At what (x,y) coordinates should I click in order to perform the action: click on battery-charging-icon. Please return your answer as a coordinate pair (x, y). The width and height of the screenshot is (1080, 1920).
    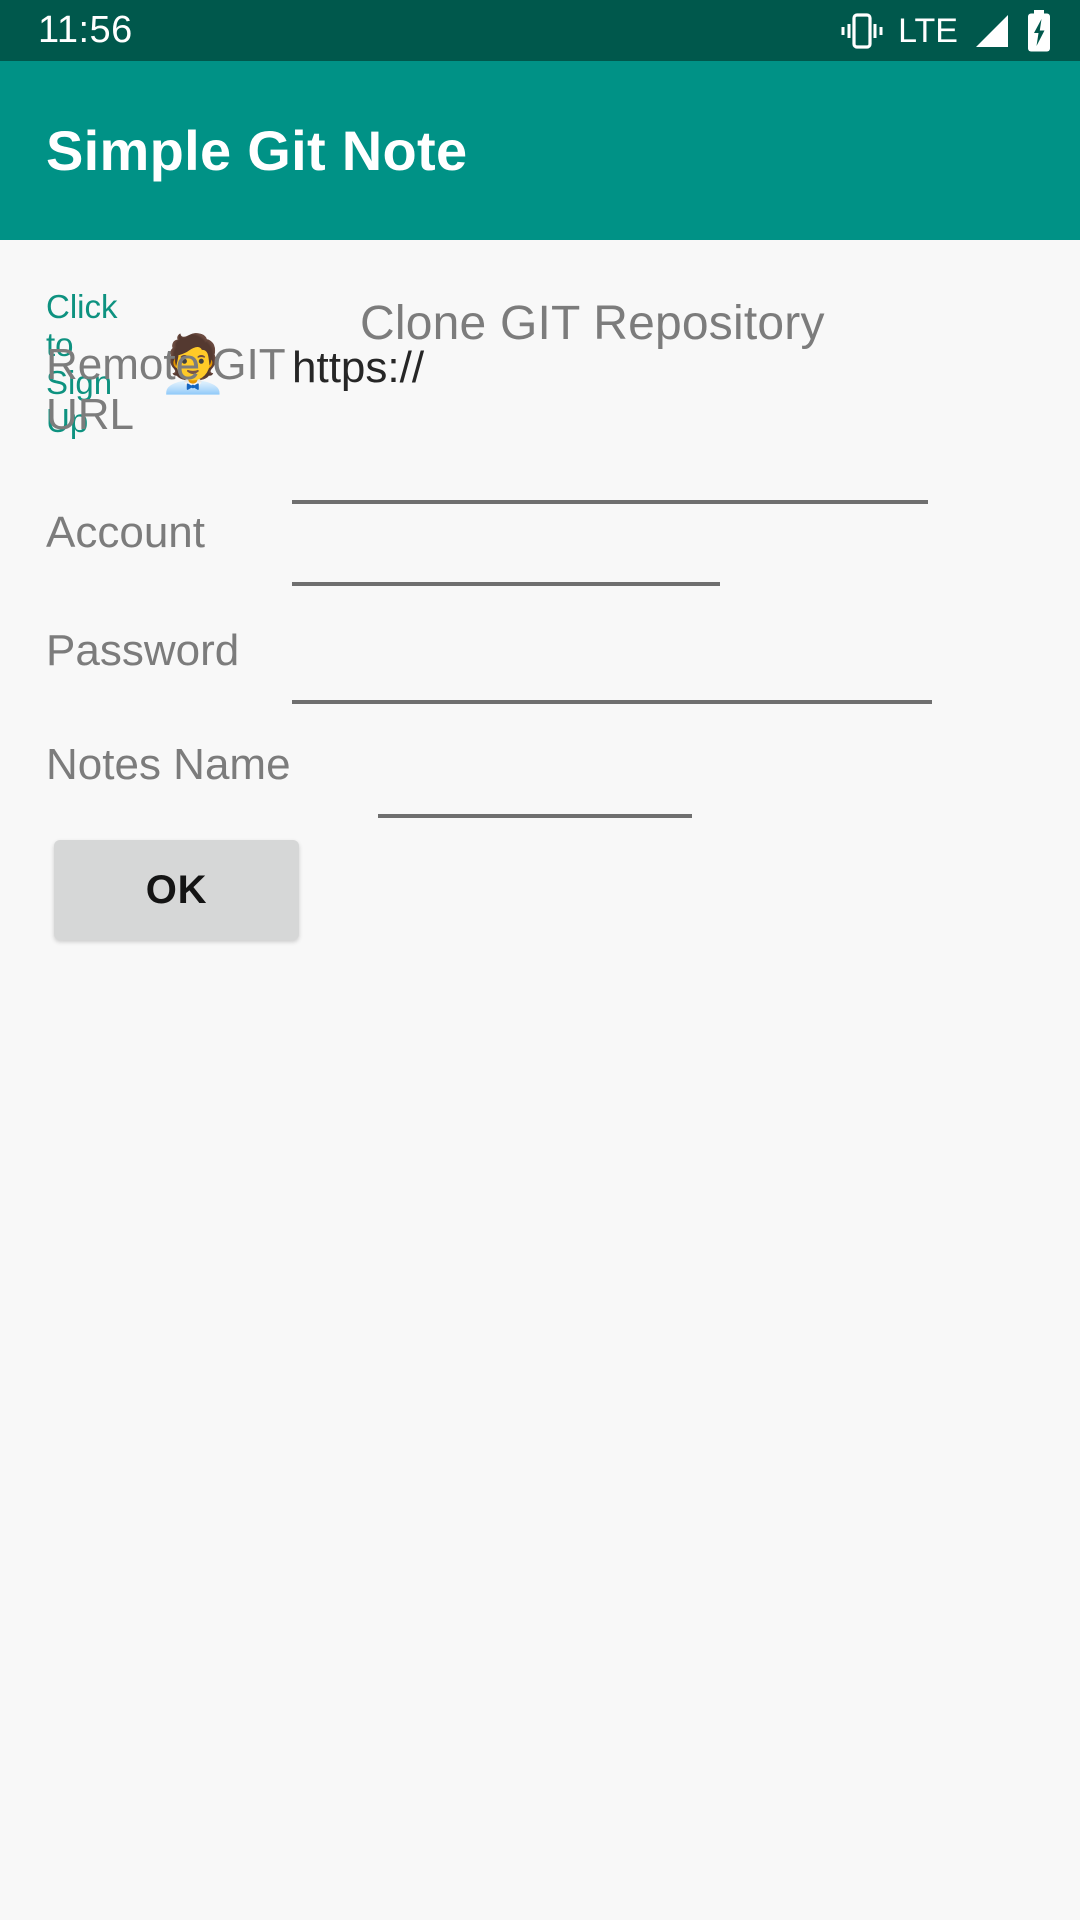
    Looking at the image, I should click on (1039, 30).